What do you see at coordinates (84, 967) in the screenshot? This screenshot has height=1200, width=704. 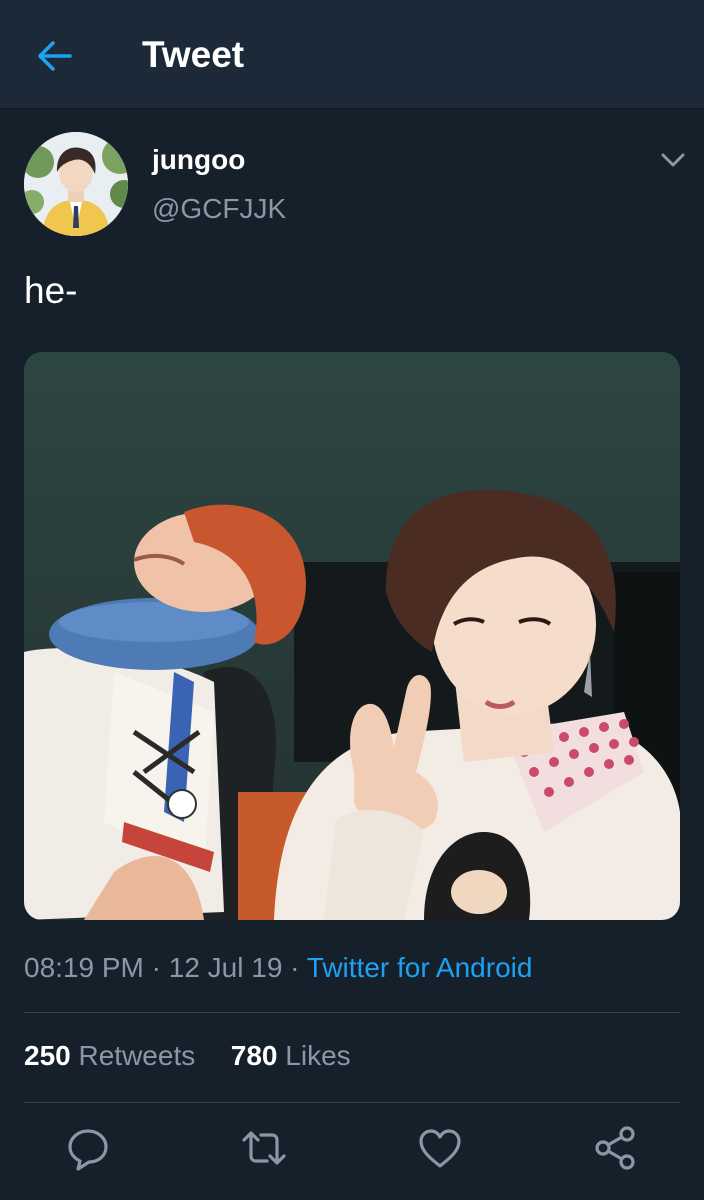 I see `tweet-time: 08:19 PM` at bounding box center [84, 967].